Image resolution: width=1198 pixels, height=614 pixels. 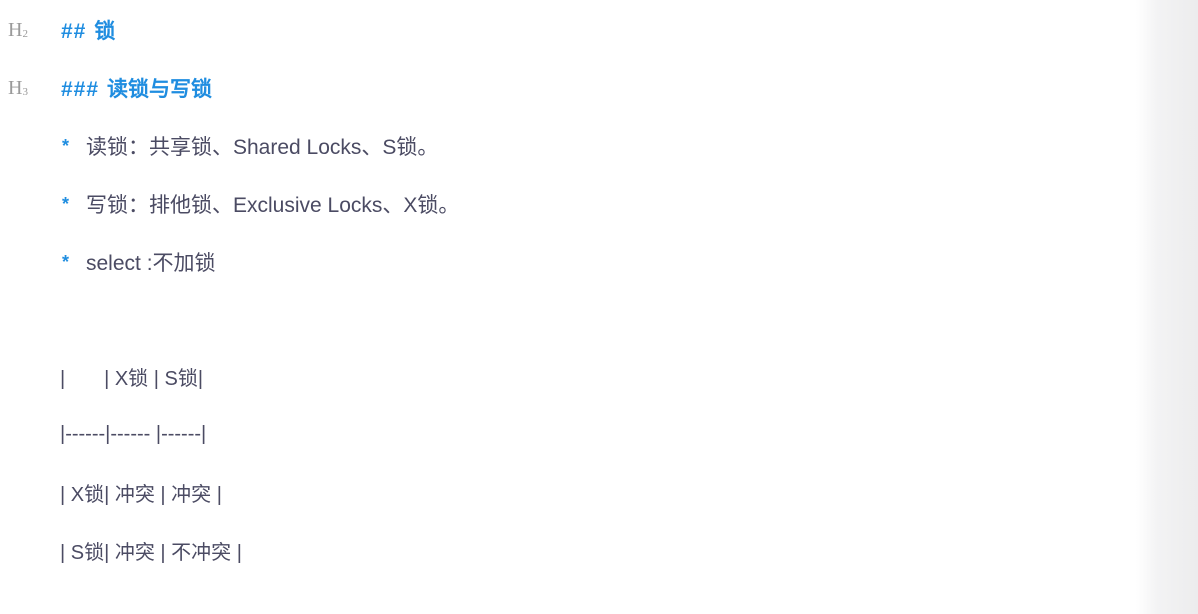 I want to click on list-item: * 读锁：共享锁、Shared Locks、S锁。, so click(x=570, y=146).